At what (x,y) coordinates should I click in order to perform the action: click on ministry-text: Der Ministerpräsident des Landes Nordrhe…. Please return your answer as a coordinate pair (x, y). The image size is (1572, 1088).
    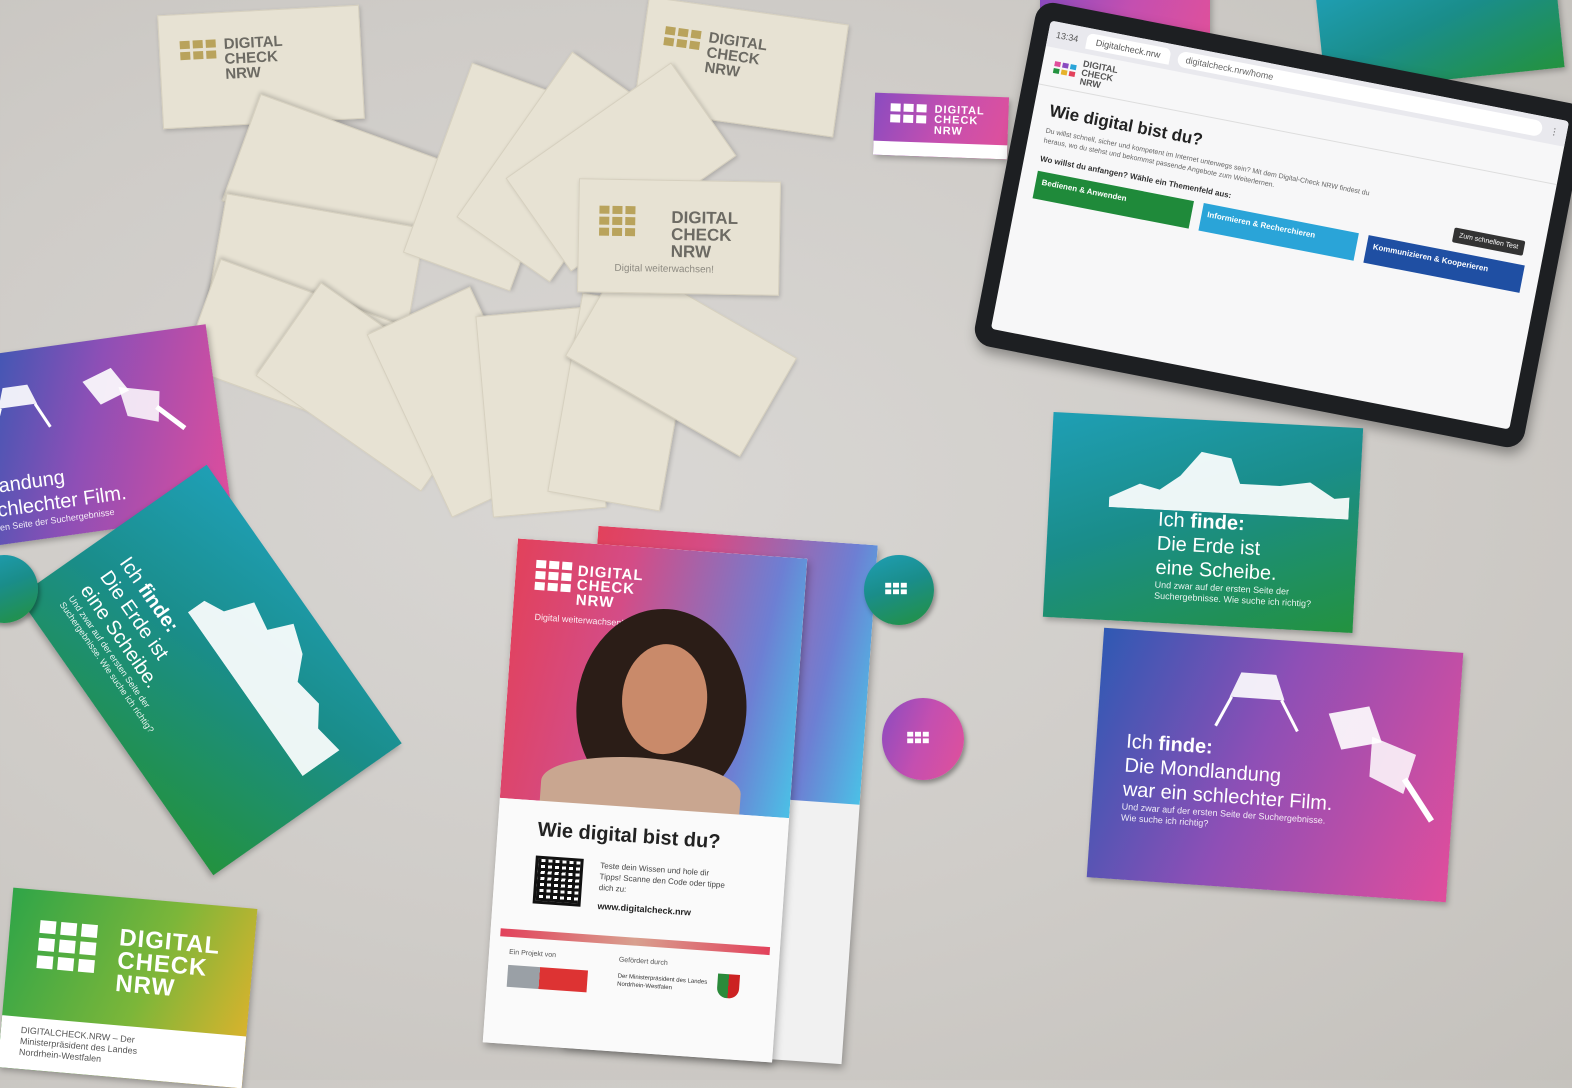
    Looking at the image, I should click on (662, 982).